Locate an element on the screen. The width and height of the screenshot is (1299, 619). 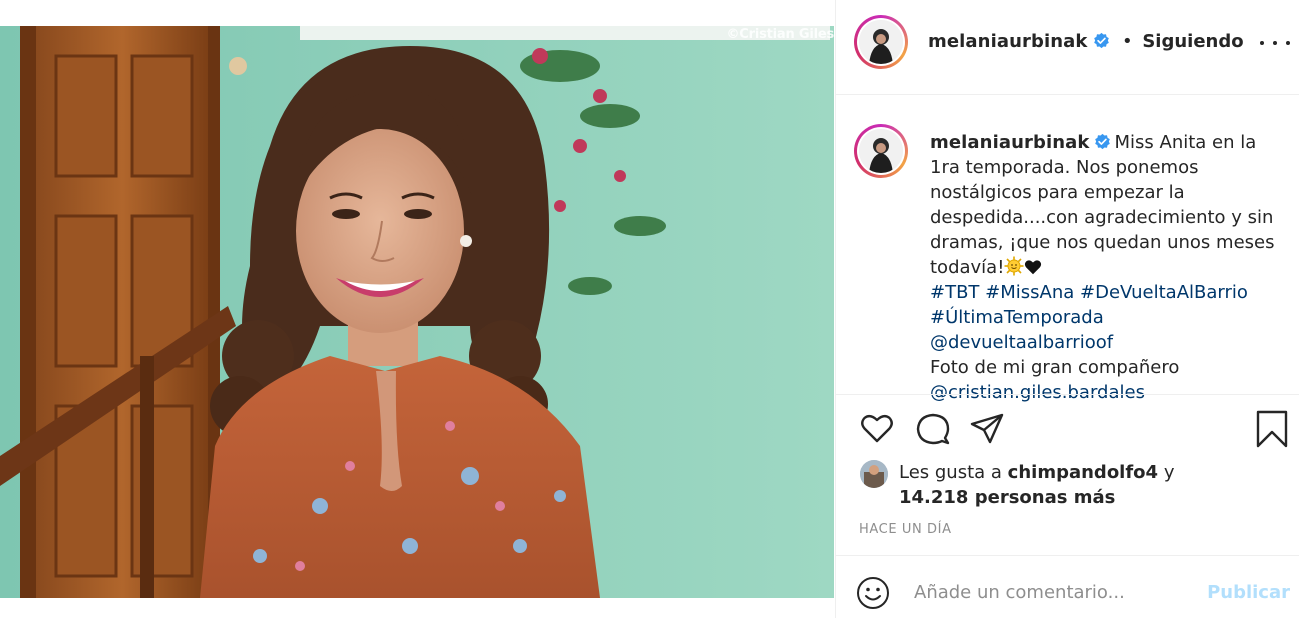
author-username: melaniaurbinak is located at coordinates (1008, 41).